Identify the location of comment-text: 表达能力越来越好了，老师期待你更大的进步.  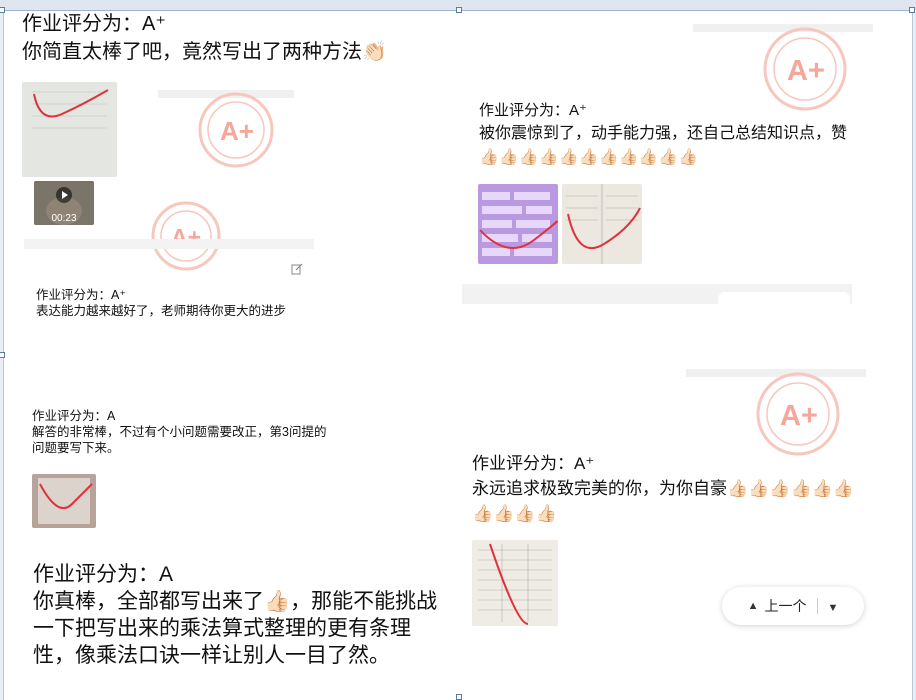
(161, 311).